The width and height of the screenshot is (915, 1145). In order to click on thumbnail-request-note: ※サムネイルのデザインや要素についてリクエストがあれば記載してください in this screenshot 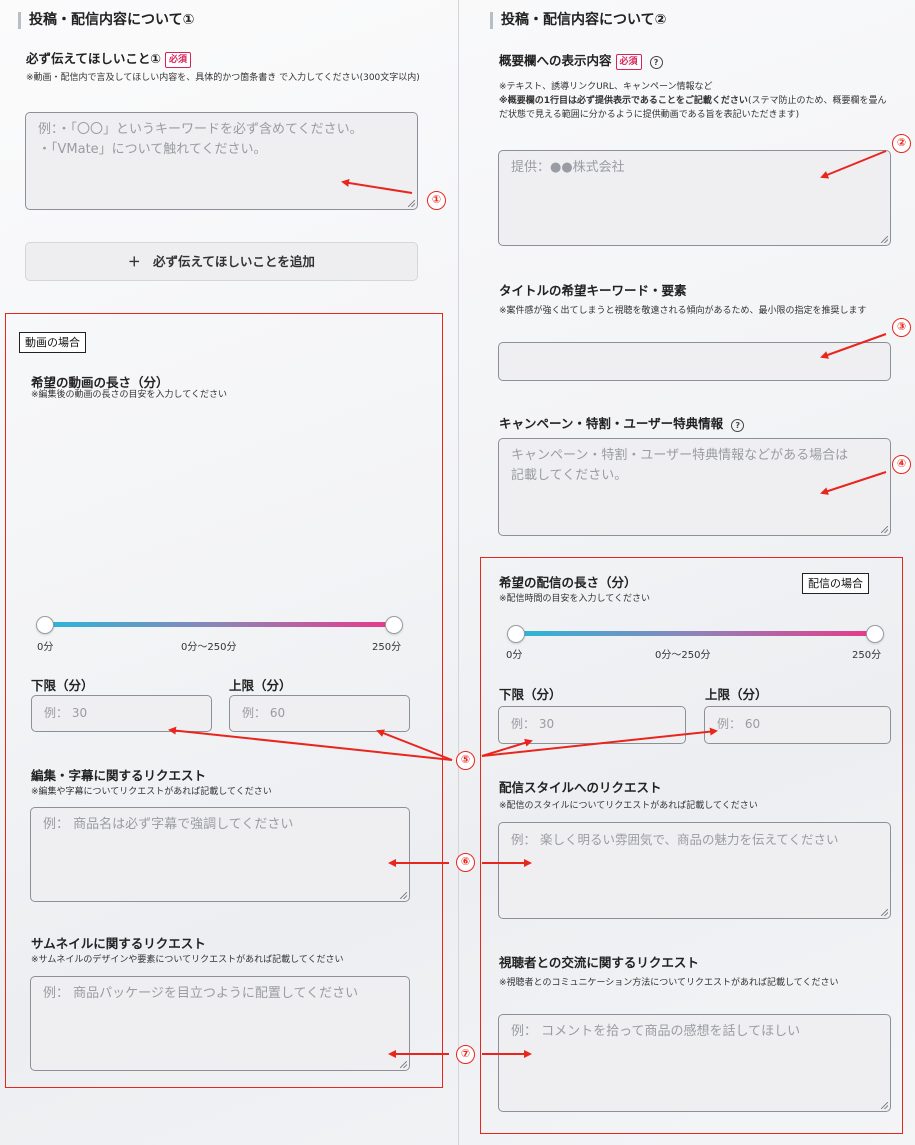, I will do `click(187, 960)`.